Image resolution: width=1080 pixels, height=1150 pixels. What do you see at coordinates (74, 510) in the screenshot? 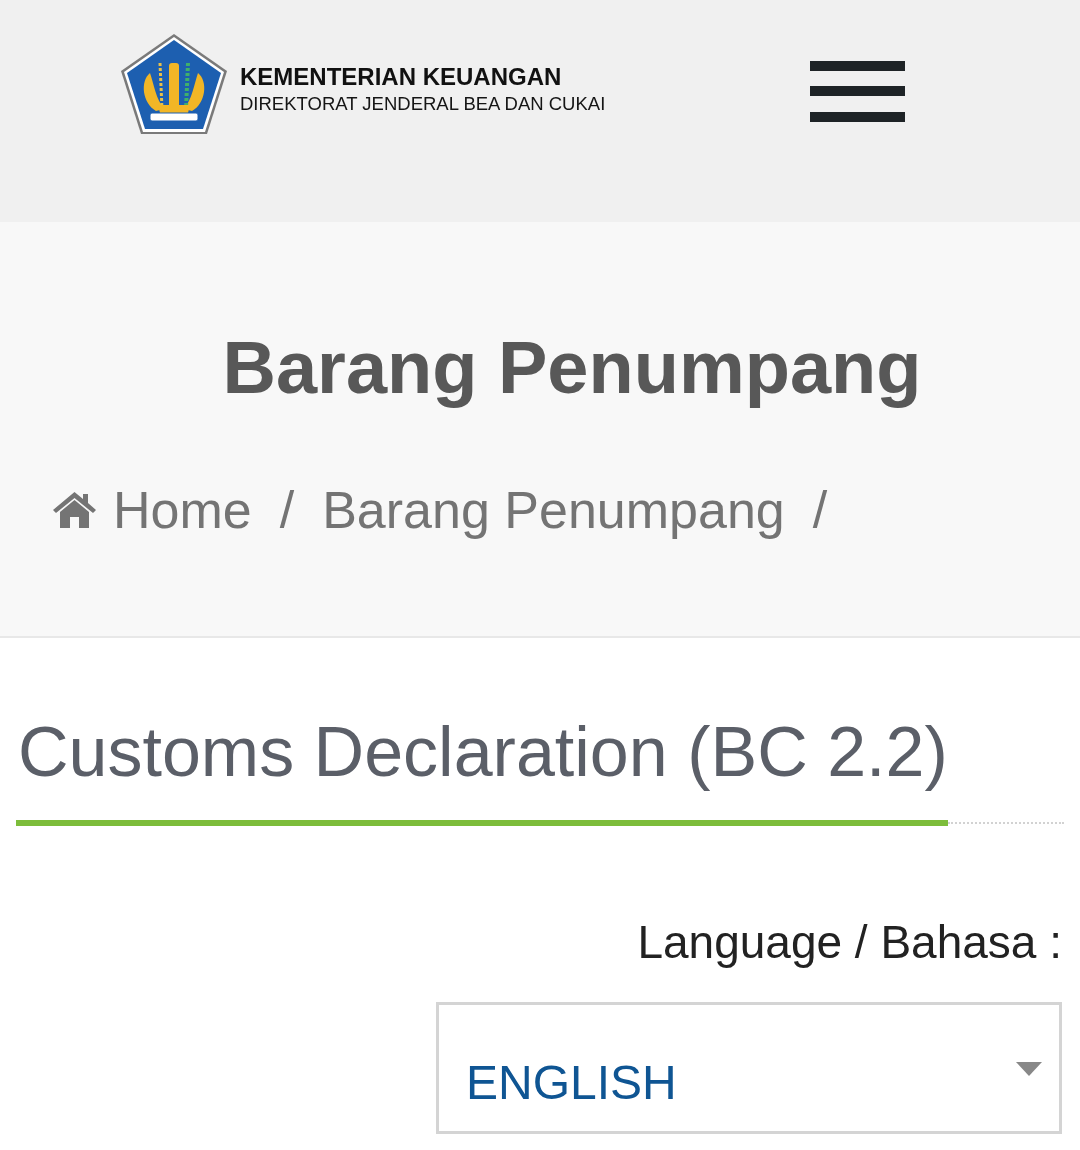
I see `home-icon` at bounding box center [74, 510].